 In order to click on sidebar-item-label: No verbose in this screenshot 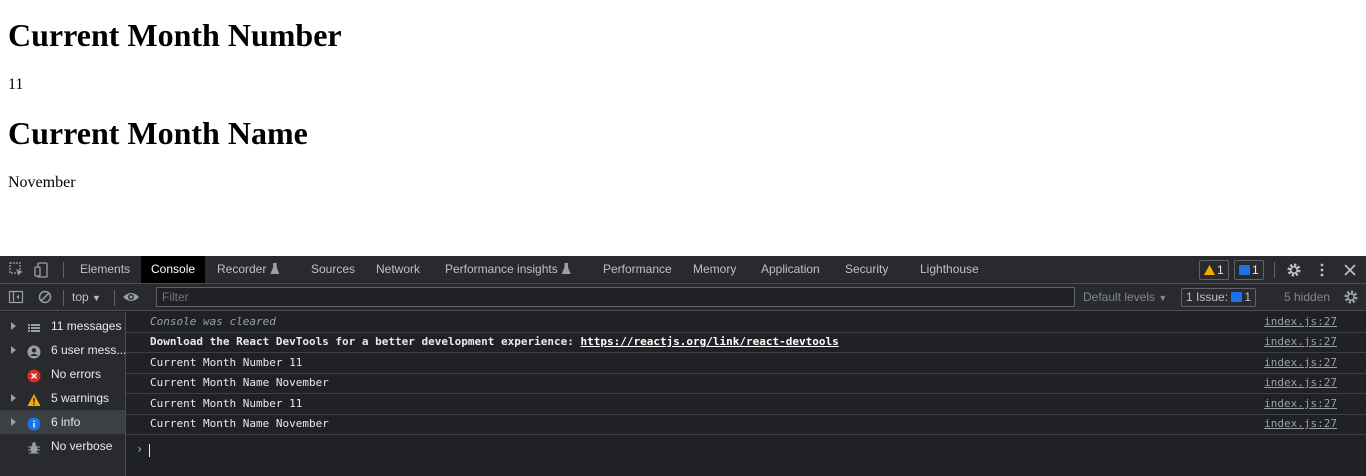, I will do `click(82, 446)`.